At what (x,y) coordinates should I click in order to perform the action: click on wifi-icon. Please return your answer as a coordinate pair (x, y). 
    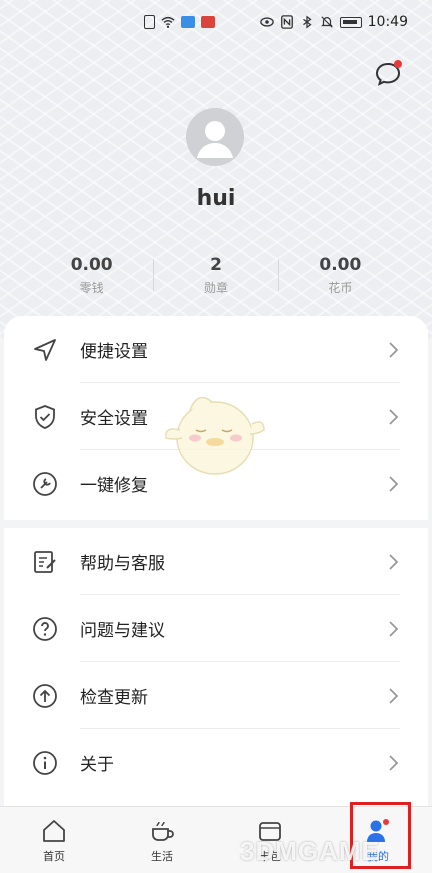
    Looking at the image, I should click on (168, 22).